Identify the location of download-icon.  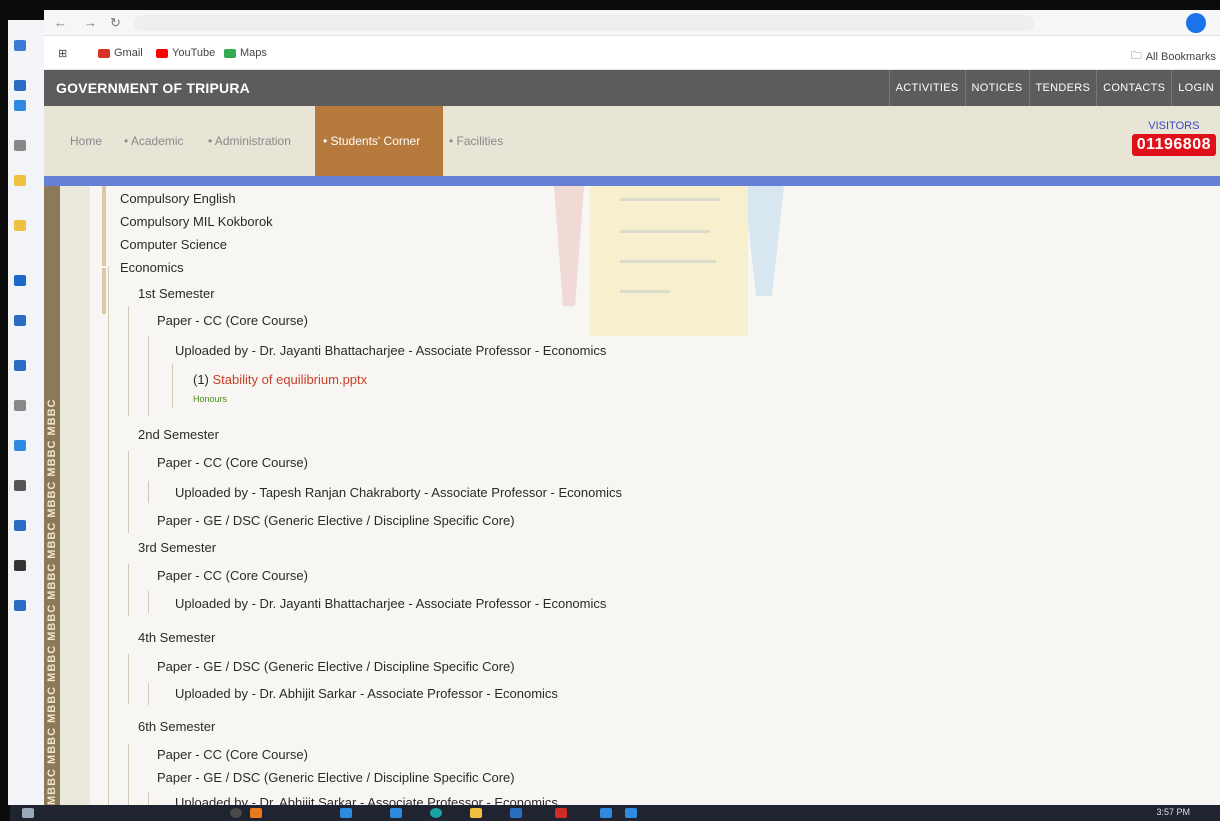
(20, 105).